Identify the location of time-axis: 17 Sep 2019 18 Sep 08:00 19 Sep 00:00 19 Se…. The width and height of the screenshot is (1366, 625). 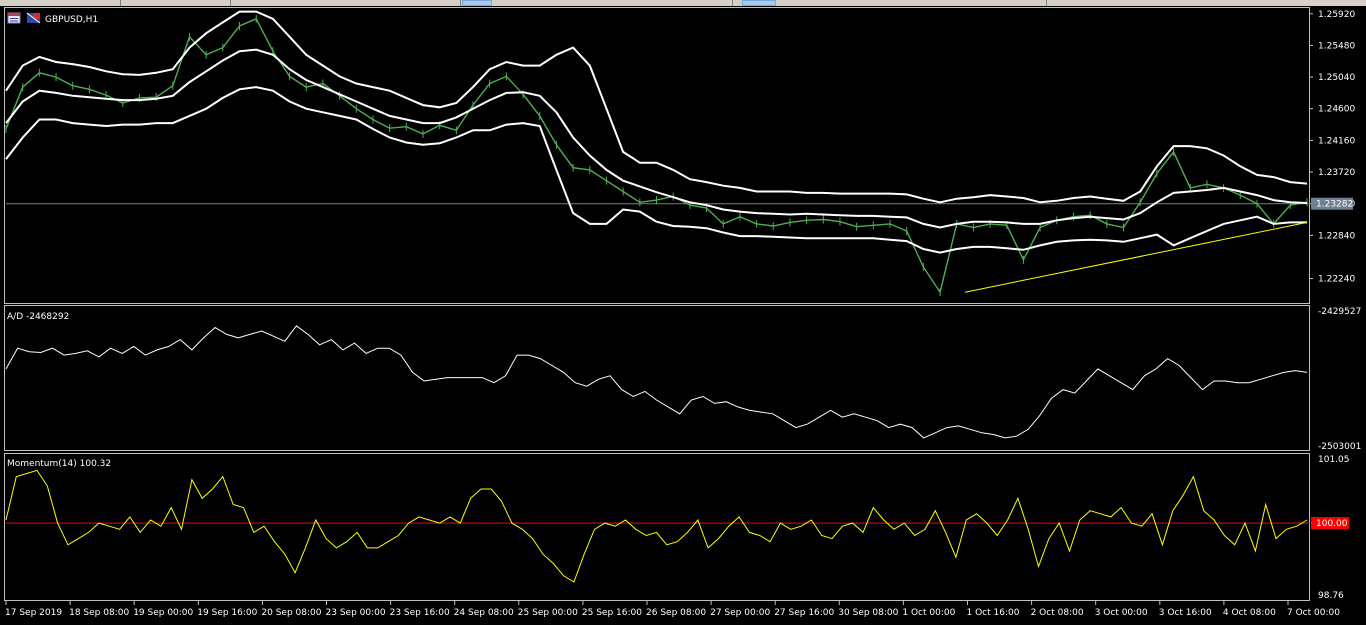
(672, 609).